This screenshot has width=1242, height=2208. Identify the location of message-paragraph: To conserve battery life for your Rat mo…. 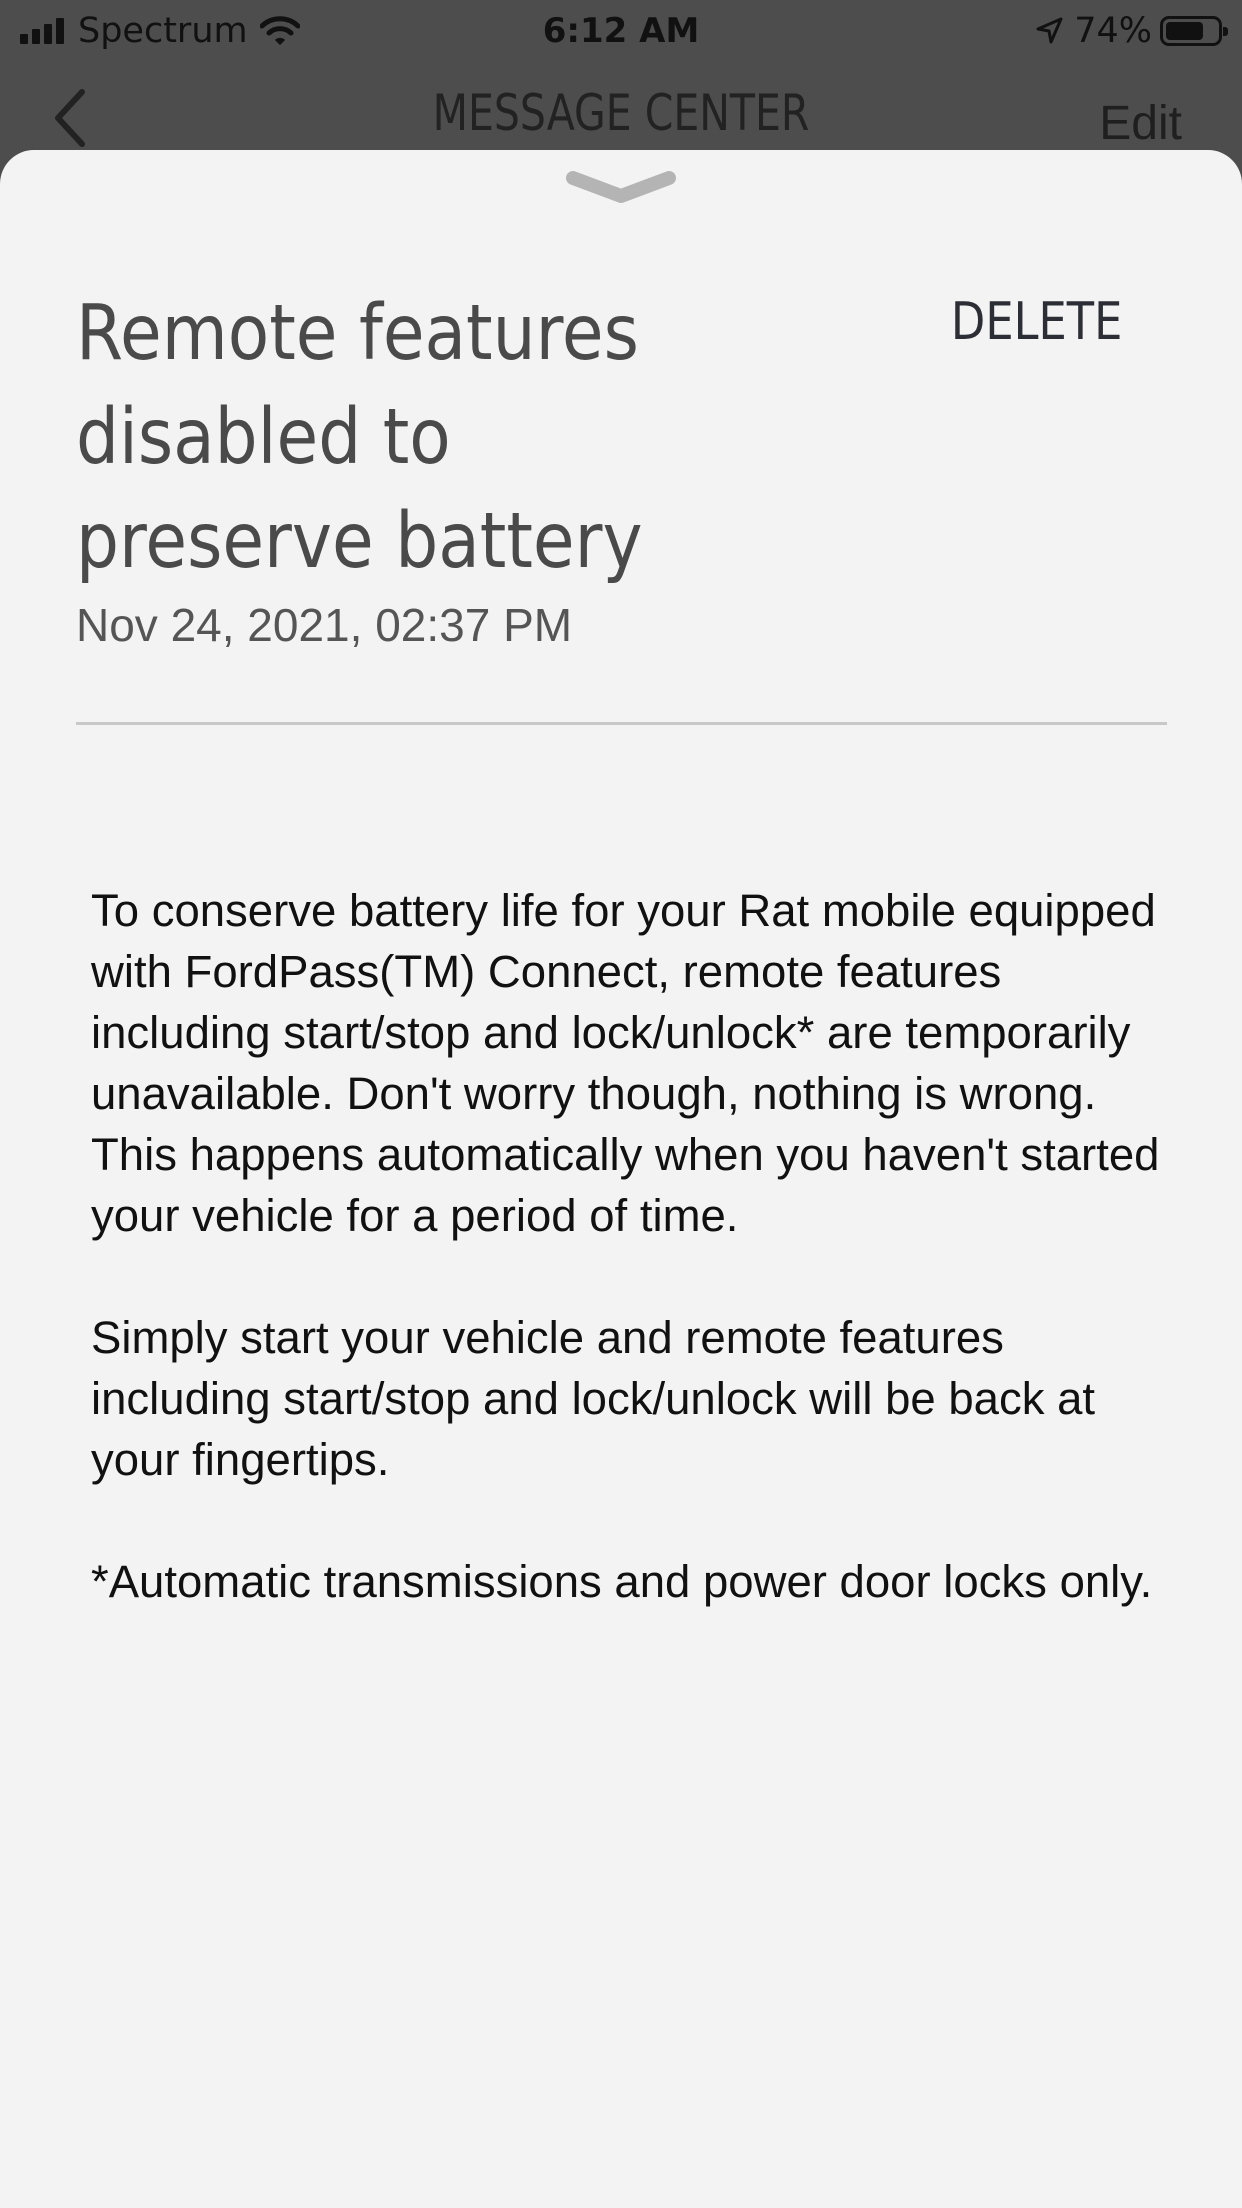
(625, 1063).